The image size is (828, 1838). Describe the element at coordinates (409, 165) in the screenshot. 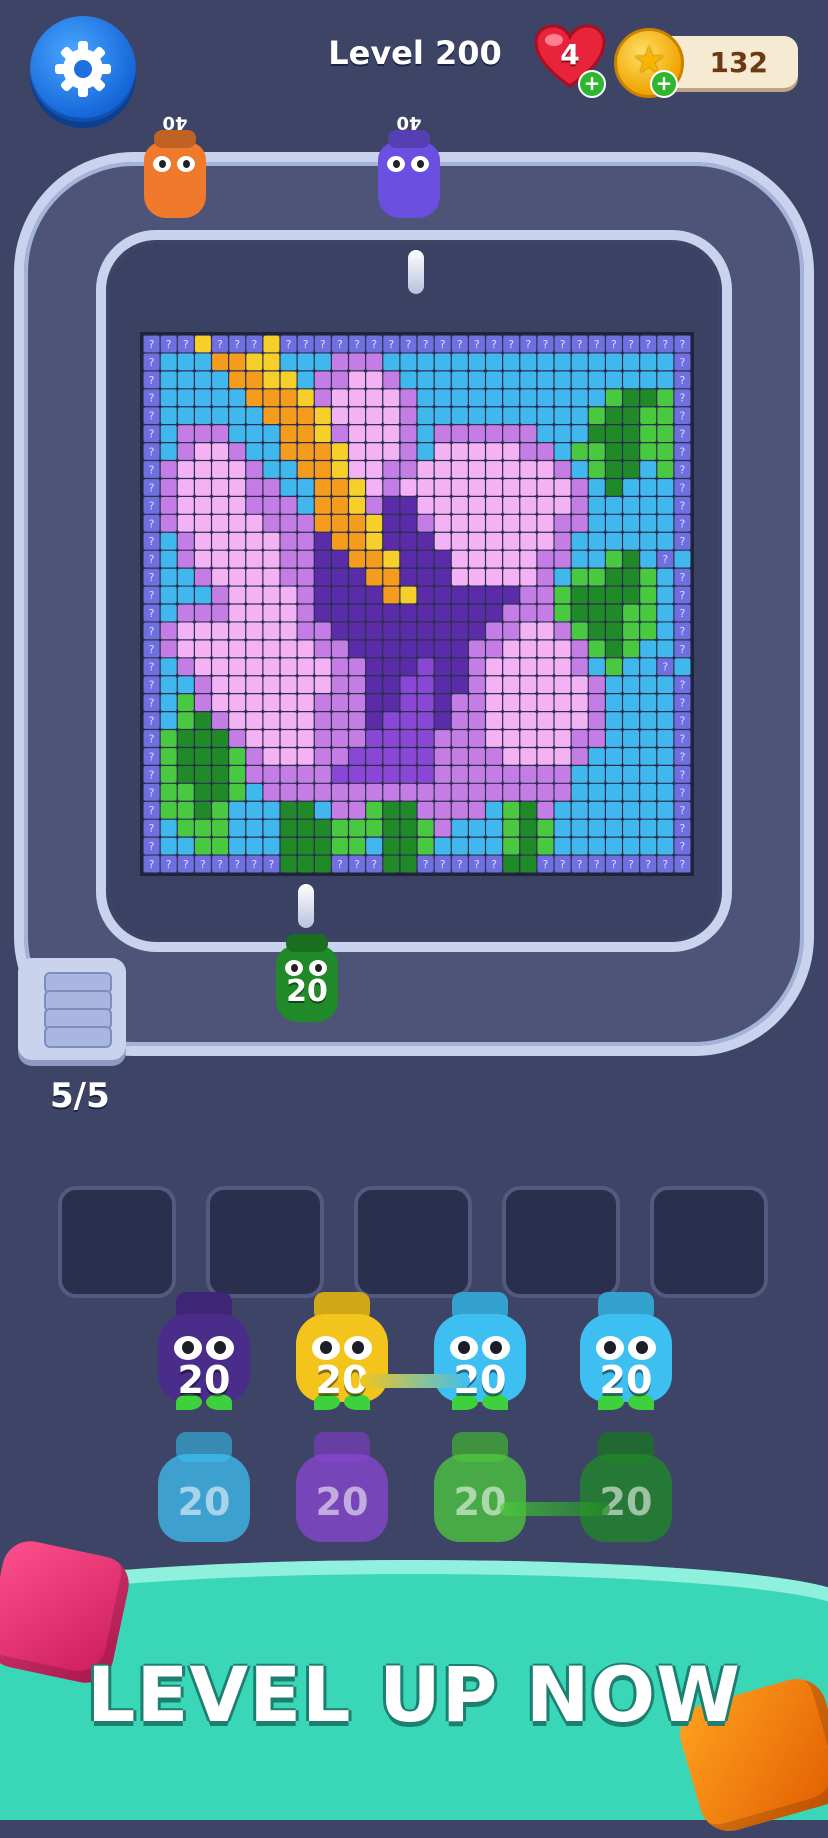

I see `shooter-purple: 40` at that location.